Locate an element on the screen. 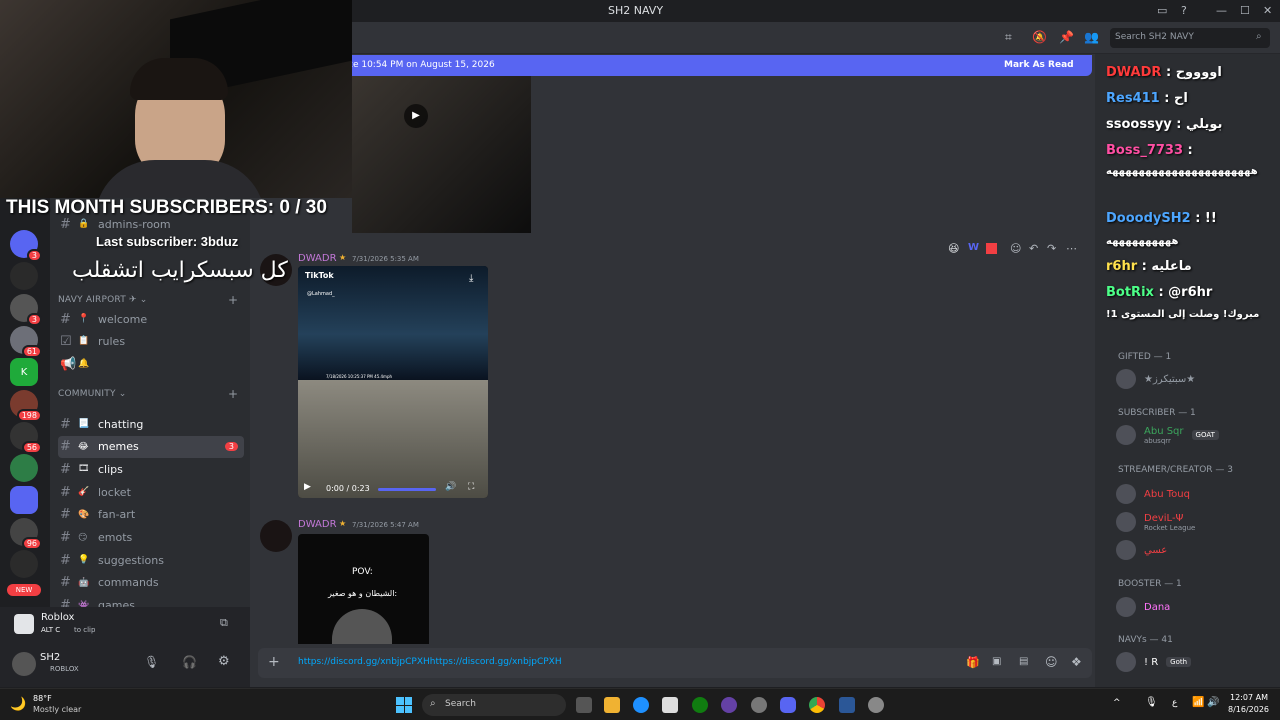 This screenshot has height=720, width=1280. video-attachment: POV: الشيطان و هو صغير: is located at coordinates (363, 589).